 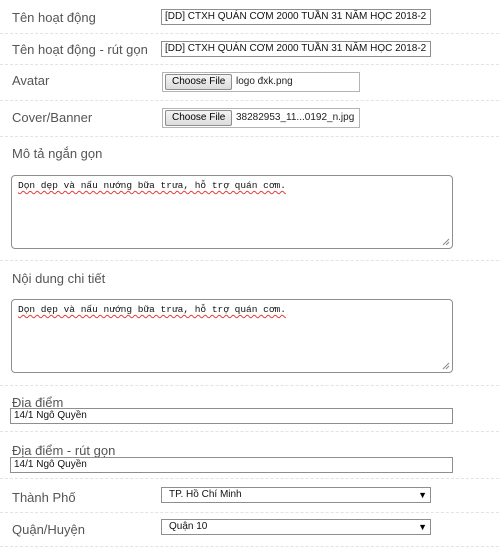 What do you see at coordinates (296, 495) in the screenshot?
I see `city-select: TP. Hồ Chí Minh ▼` at bounding box center [296, 495].